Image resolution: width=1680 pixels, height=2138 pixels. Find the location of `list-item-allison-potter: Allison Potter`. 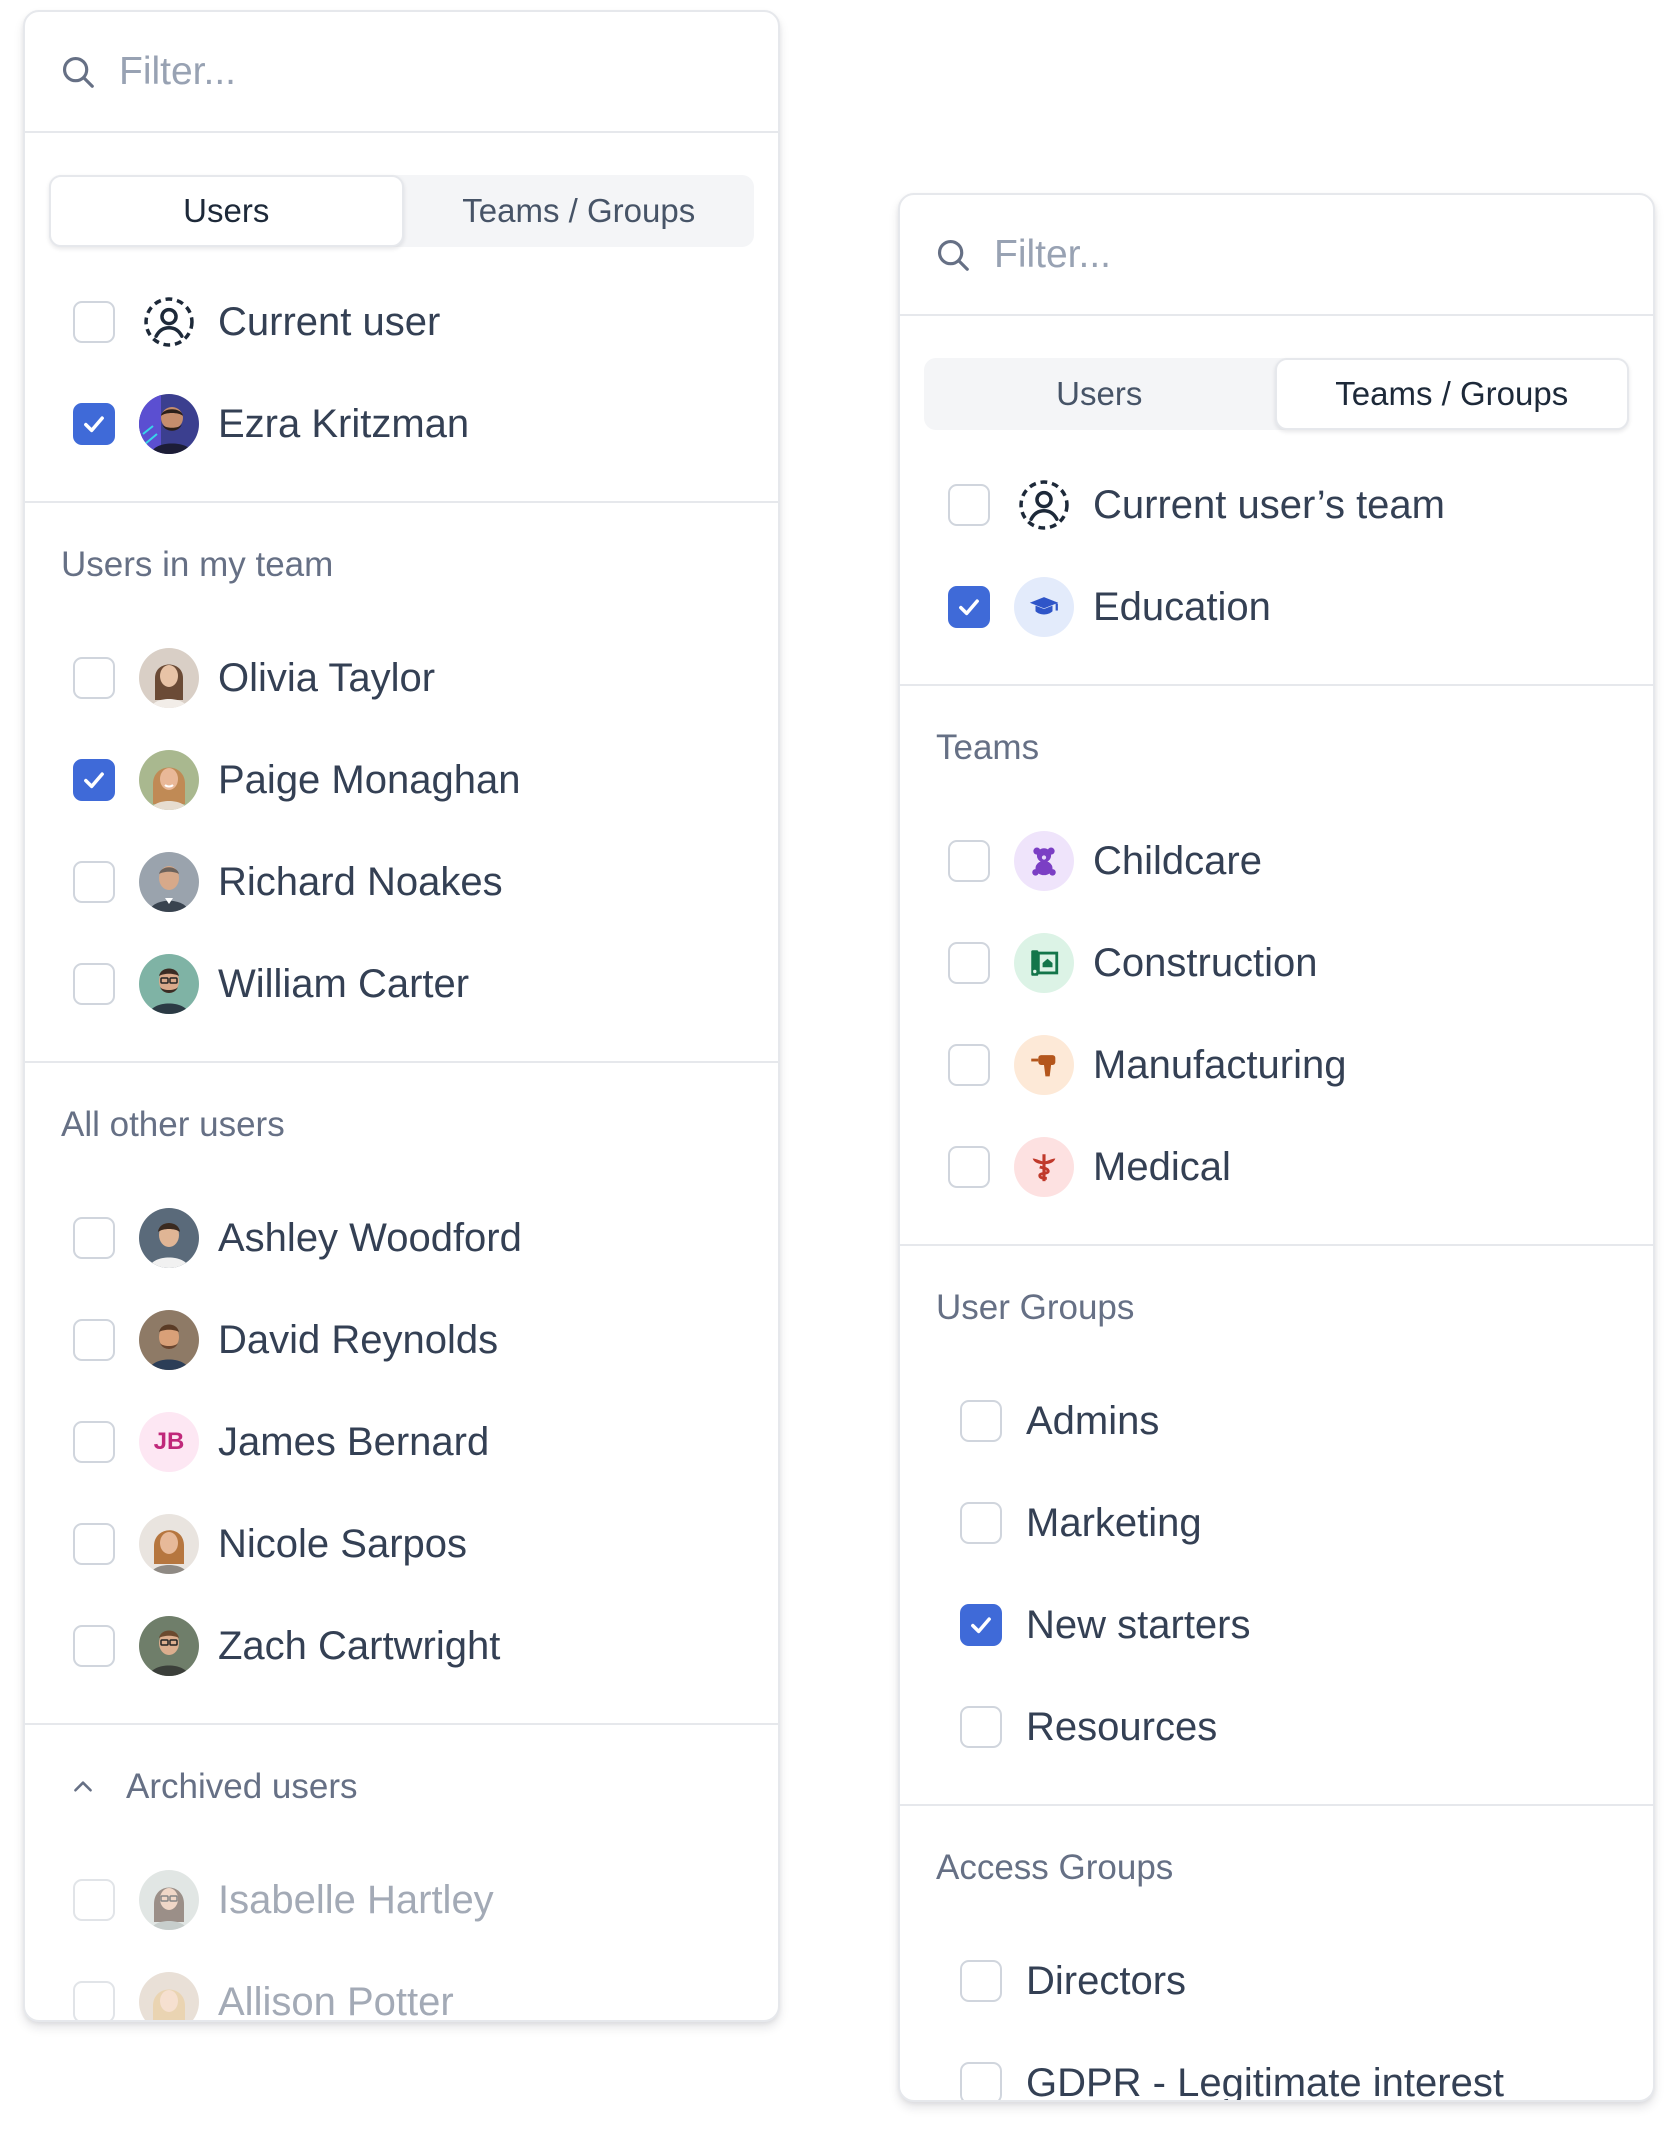

list-item-allison-potter: Allison Potter is located at coordinates (401, 1986).